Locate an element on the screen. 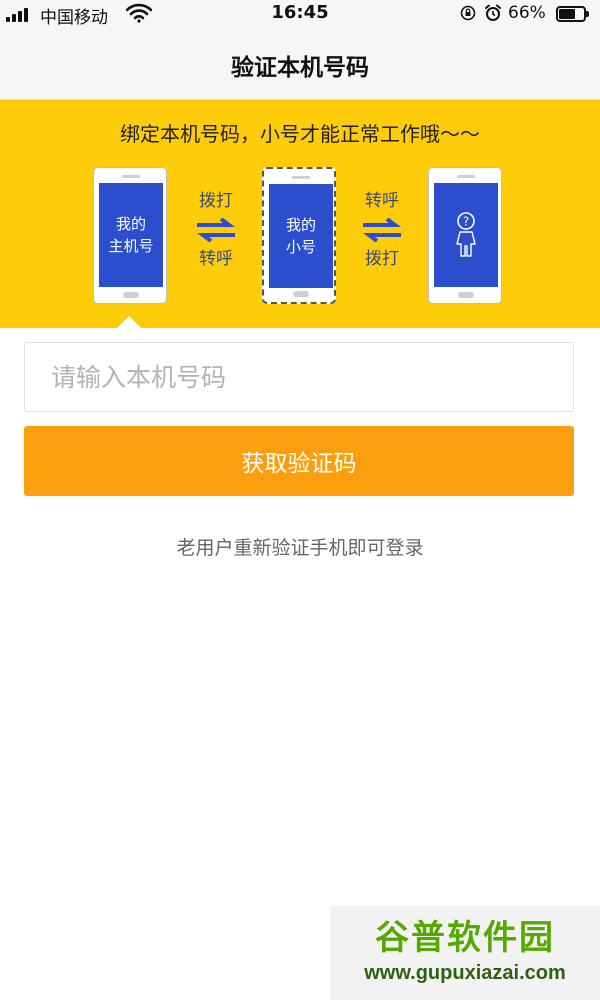 Image resolution: width=600 pixels, height=1000 pixels. unknown-caller-phone-illustration: ? is located at coordinates (465, 235).